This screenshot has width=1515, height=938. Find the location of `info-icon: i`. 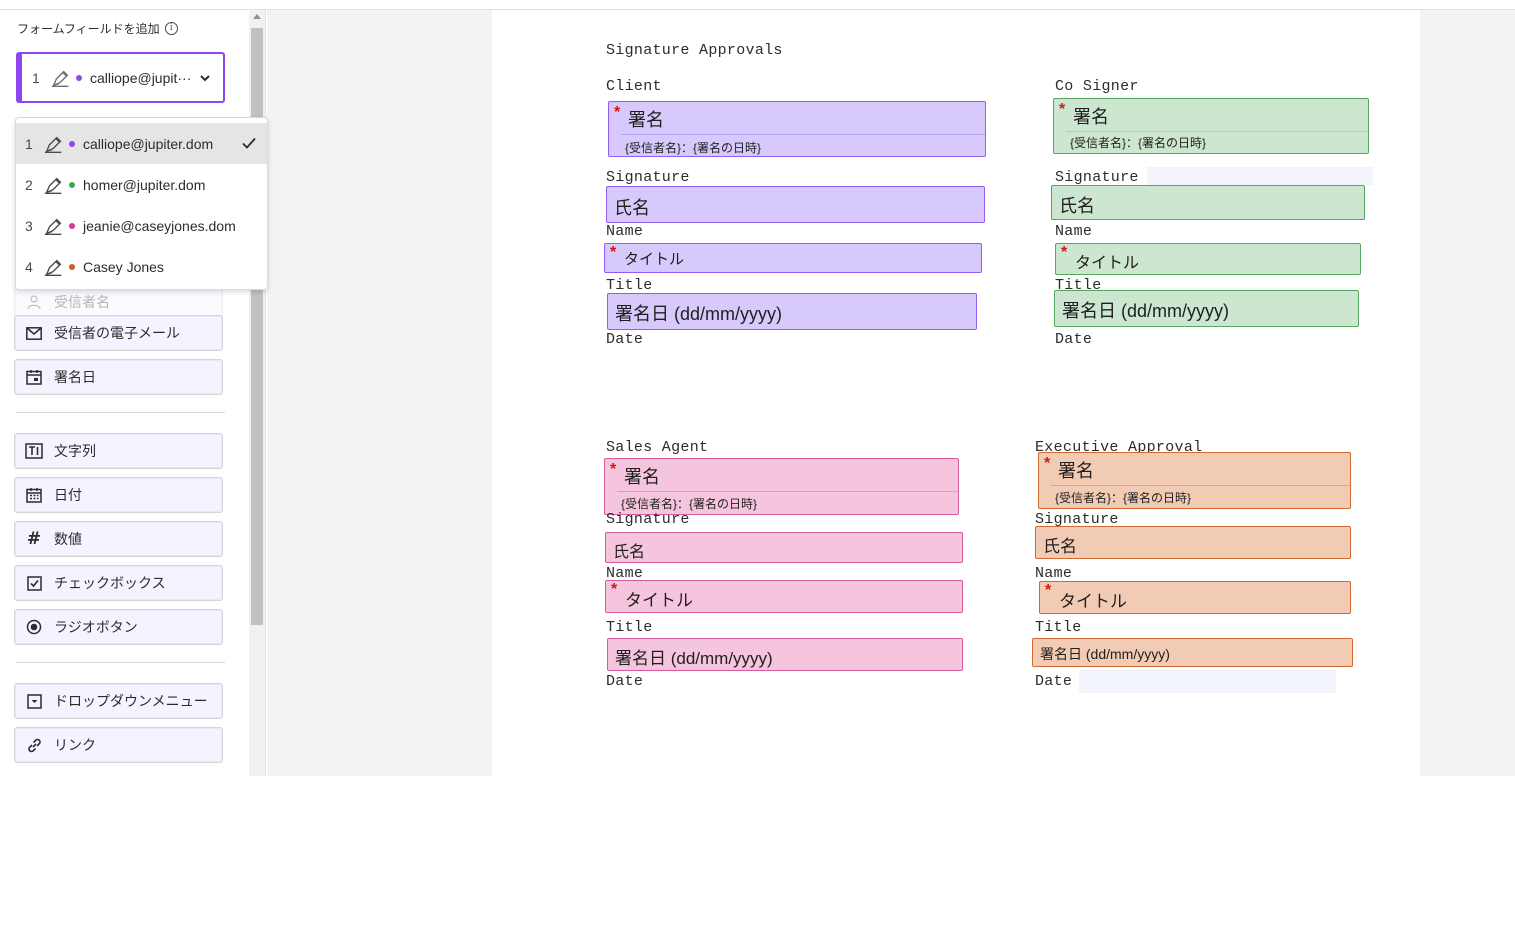

info-icon: i is located at coordinates (171, 28).